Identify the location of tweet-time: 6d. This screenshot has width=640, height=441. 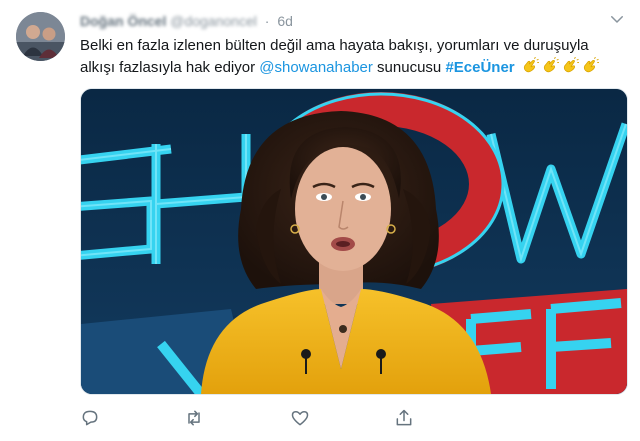
(285, 21).